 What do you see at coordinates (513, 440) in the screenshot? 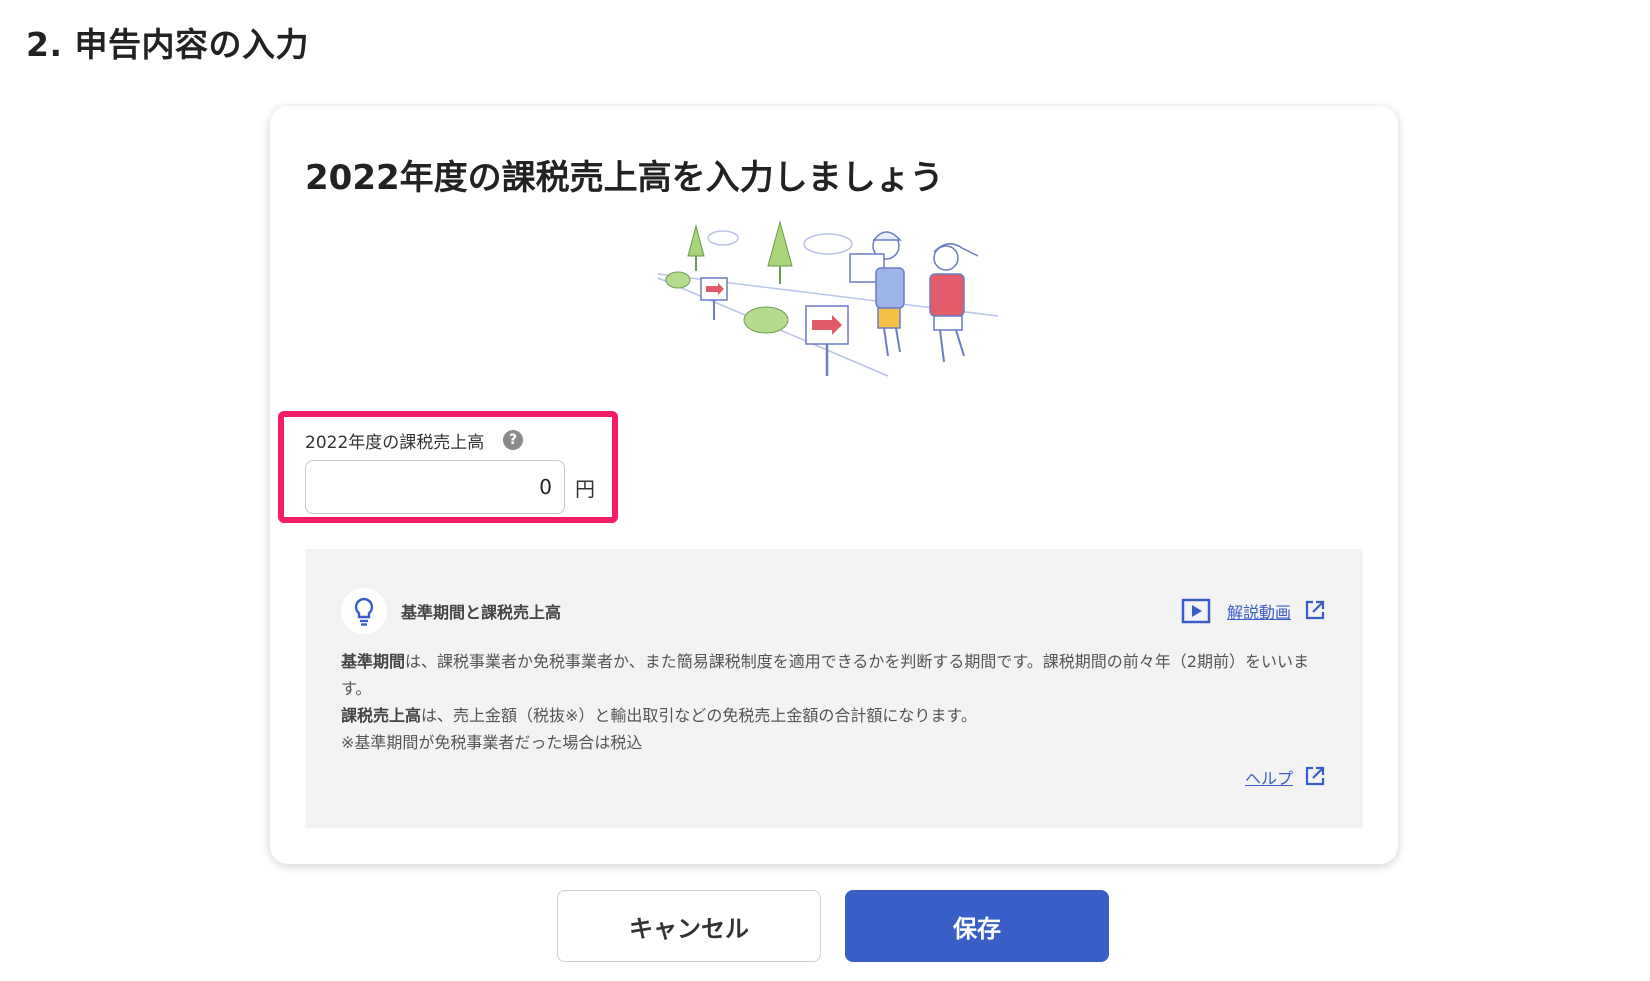
I see `question-circle-icon: ?` at bounding box center [513, 440].